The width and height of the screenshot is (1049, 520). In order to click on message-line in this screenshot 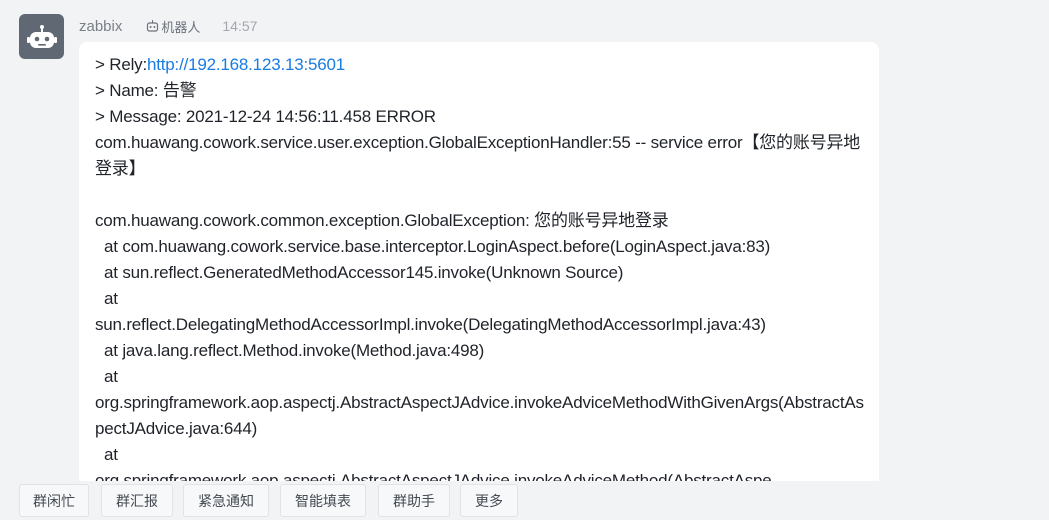, I will do `click(482, 195)`.